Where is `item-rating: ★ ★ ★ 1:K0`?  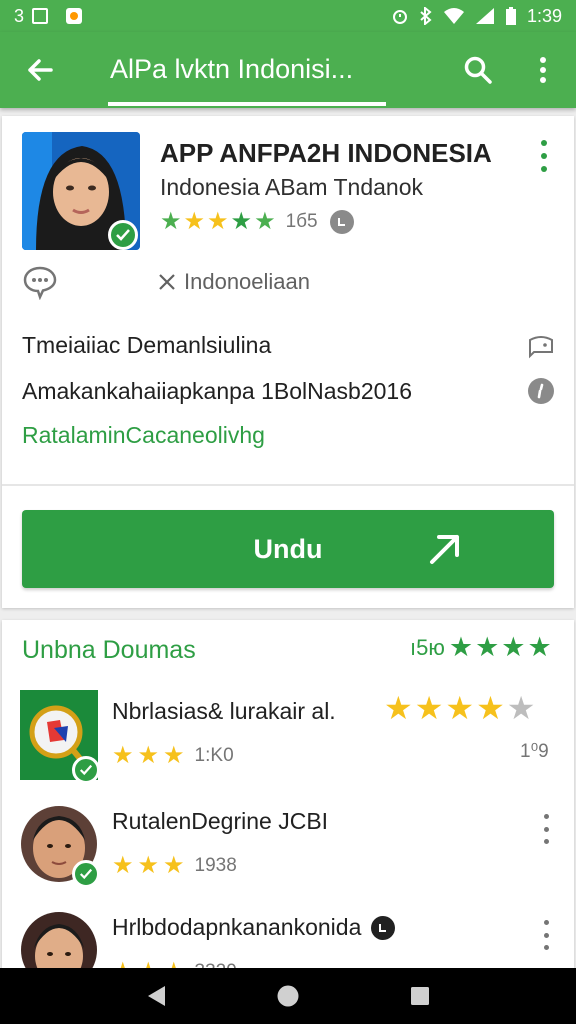
item-rating: ★ ★ ★ 1:K0 is located at coordinates (173, 756).